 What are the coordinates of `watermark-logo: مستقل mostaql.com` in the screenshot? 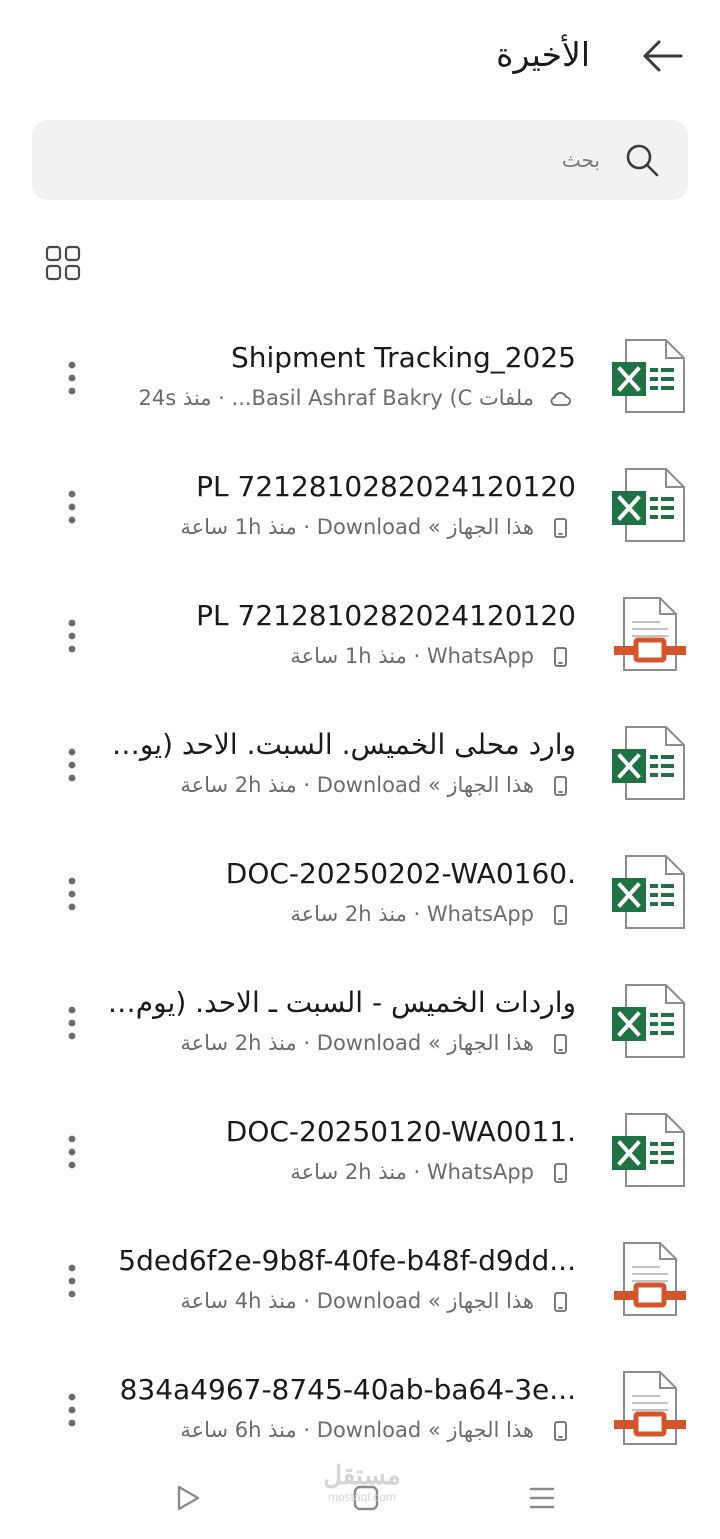 It's located at (362, 1482).